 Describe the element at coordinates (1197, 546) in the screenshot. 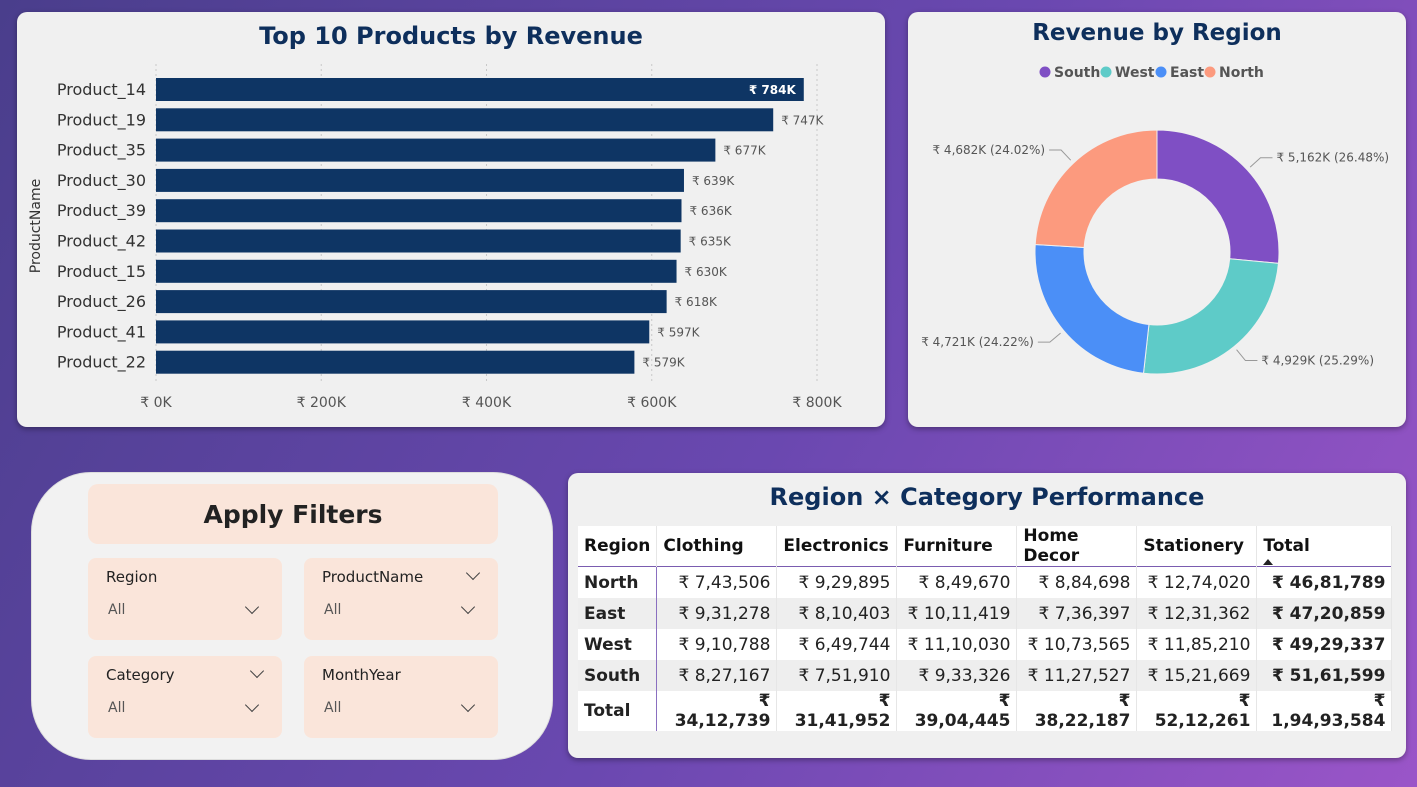

I see `matrix-header-stationery: Stationery` at that location.